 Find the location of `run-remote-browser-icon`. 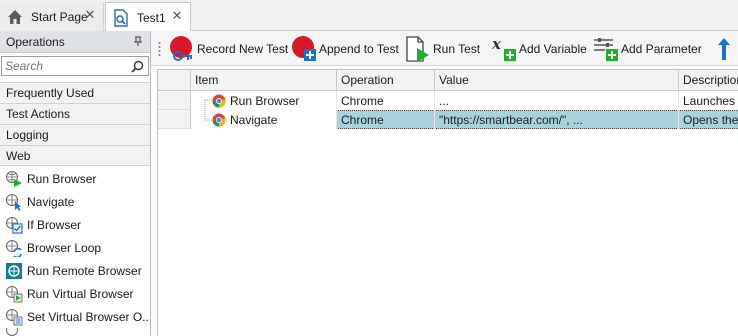

run-remote-browser-icon is located at coordinates (14, 271).